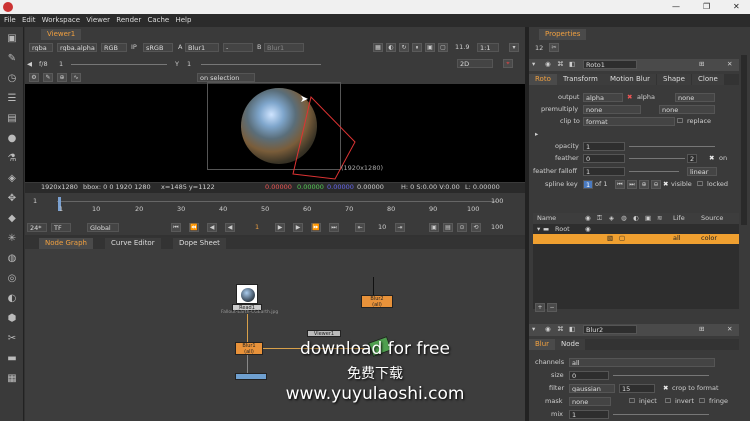 Image resolution: width=750 pixels, height=421 pixels. Describe the element at coordinates (629, 121) in the screenshot. I see `clipto-select: format` at that location.